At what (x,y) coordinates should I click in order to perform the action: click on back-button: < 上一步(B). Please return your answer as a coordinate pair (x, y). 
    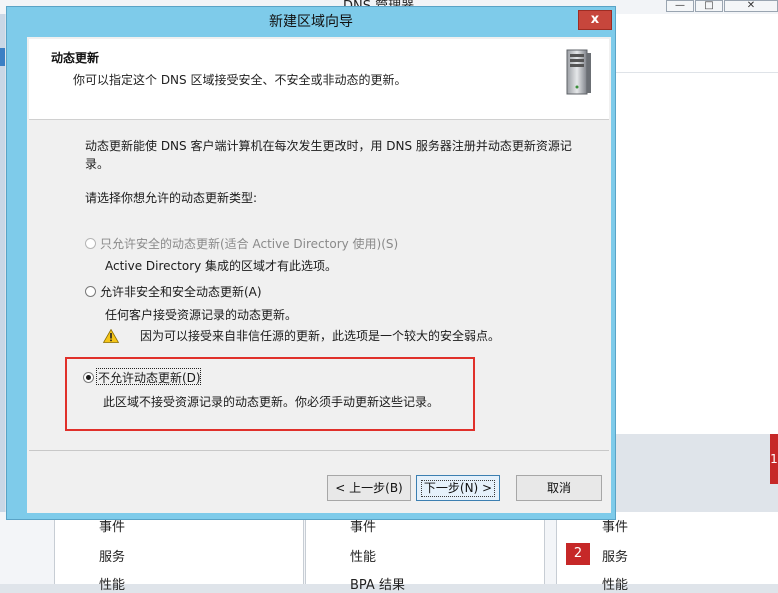
    Looking at the image, I should click on (369, 488).